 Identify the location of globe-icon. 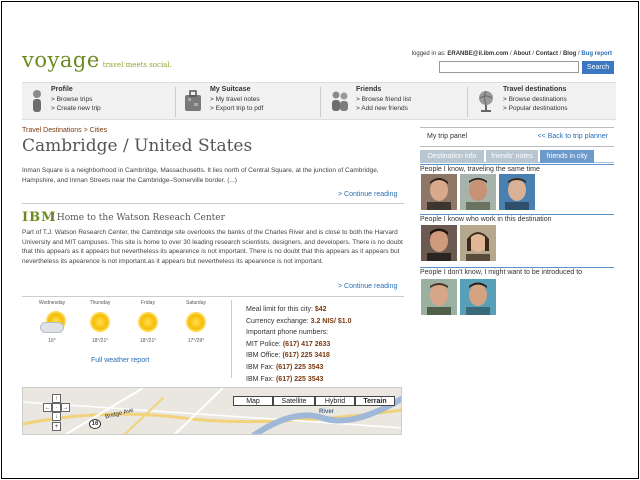
(486, 101).